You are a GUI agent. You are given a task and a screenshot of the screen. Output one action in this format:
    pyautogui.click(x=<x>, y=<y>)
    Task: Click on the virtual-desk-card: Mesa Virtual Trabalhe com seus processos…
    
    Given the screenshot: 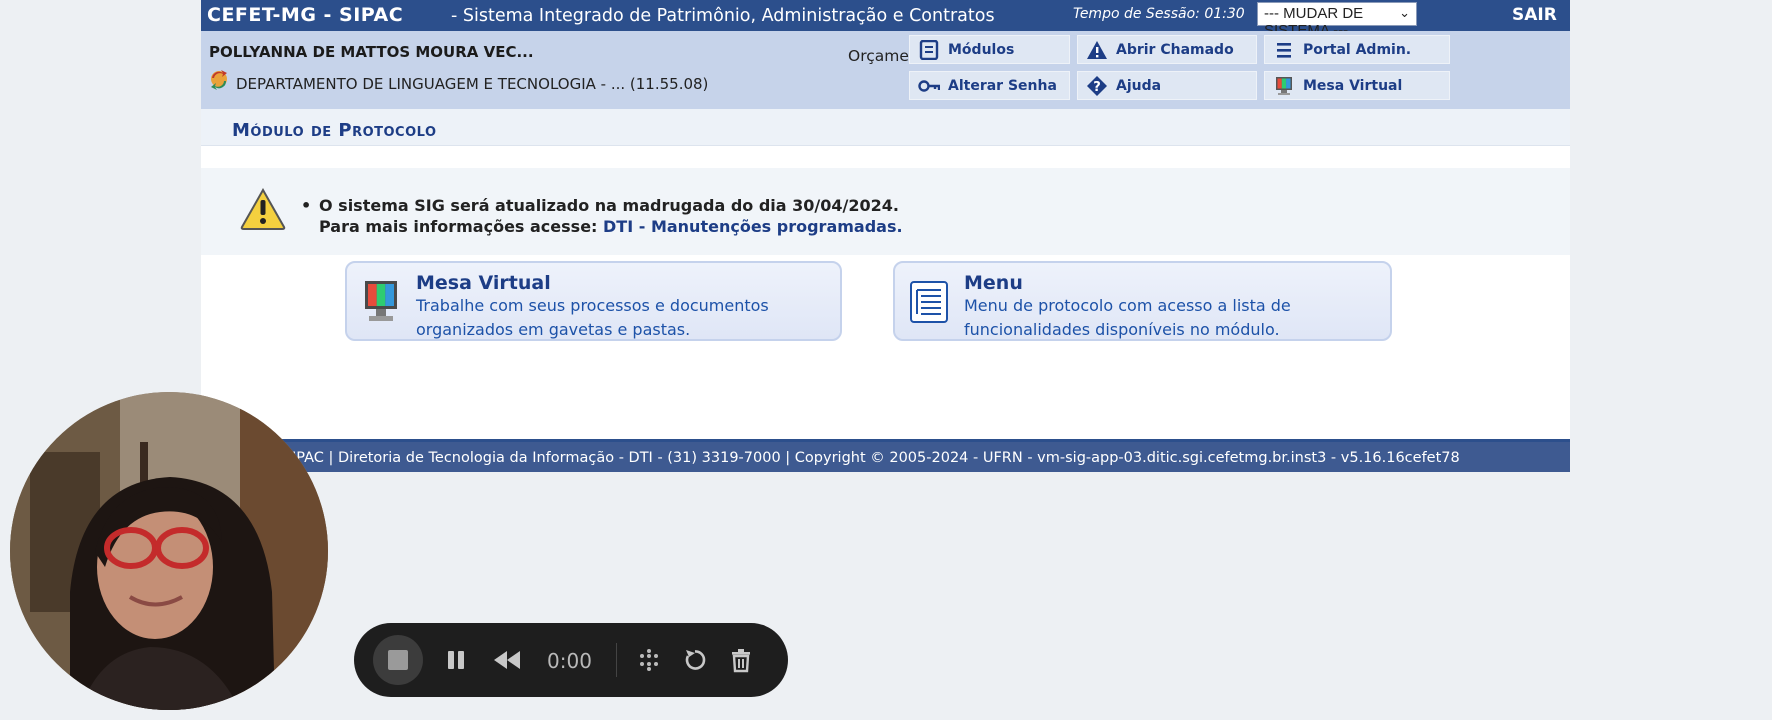 What is the action you would take?
    pyautogui.click(x=593, y=301)
    